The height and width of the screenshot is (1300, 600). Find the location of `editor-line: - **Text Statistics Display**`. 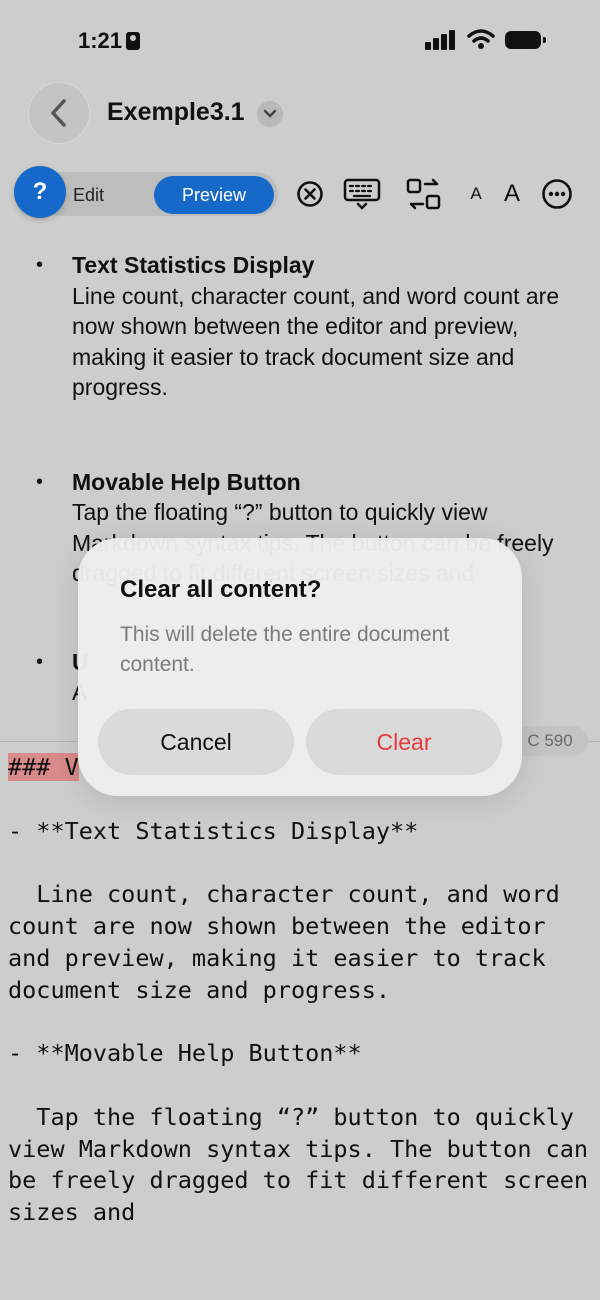

editor-line: - **Text Statistics Display** is located at coordinates (213, 830).